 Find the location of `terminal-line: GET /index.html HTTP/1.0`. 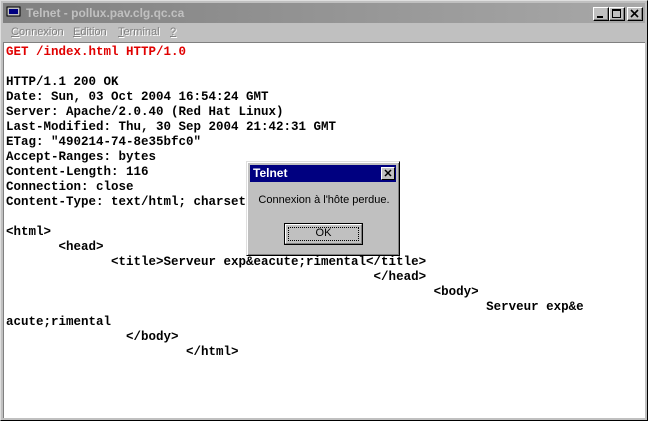

terminal-line: GET /index.html HTTP/1.0 is located at coordinates (96, 52).